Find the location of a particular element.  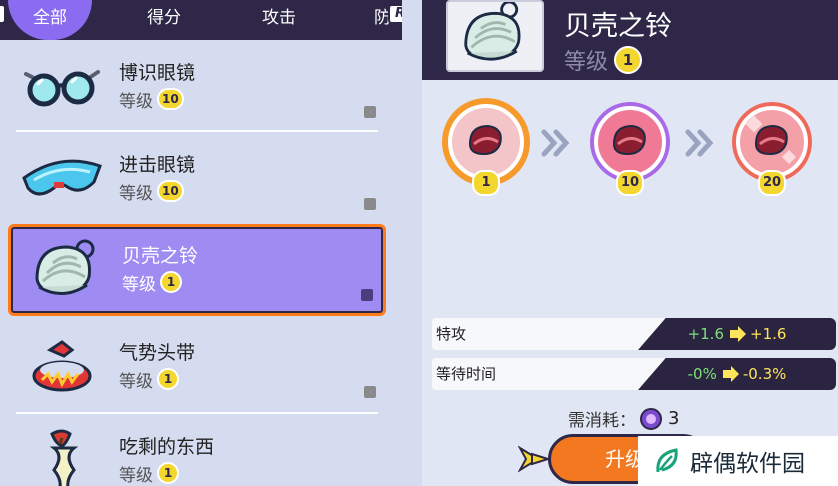

item-name: 进击眼镜 is located at coordinates (157, 165).